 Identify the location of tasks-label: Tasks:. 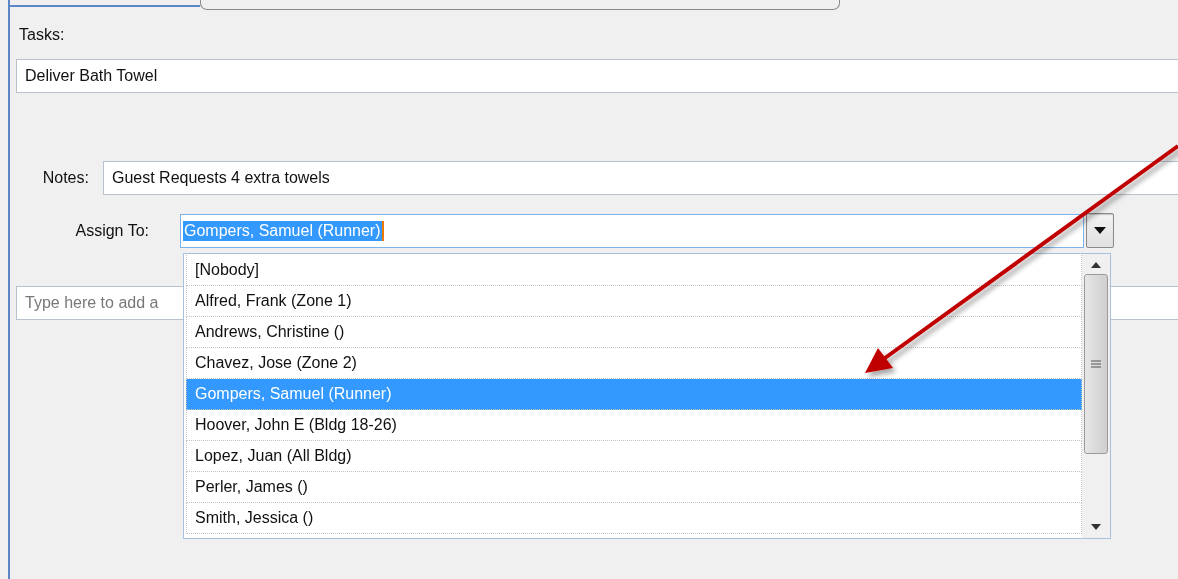
(42, 35).